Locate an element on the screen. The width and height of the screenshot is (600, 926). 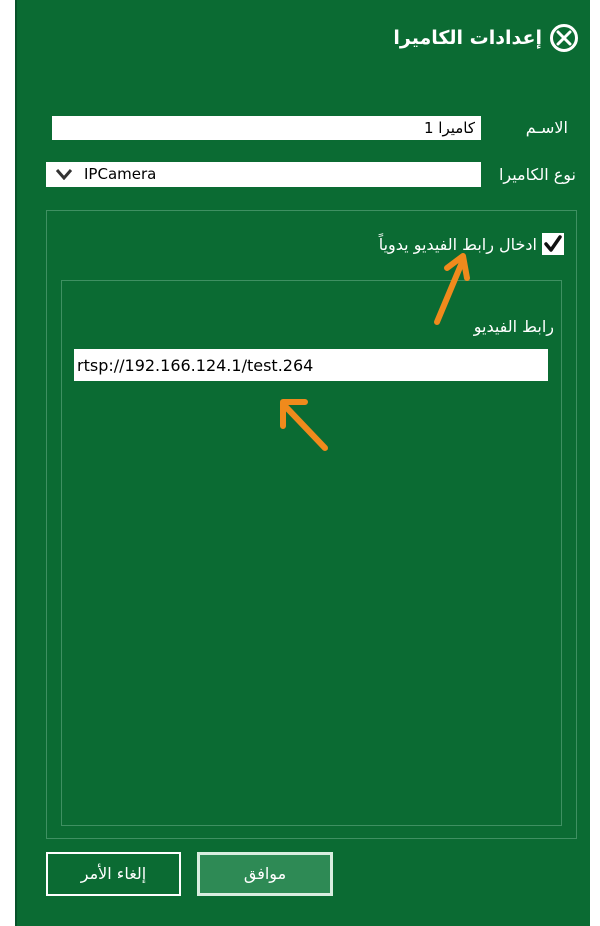
camera-name-input is located at coordinates (266, 128).